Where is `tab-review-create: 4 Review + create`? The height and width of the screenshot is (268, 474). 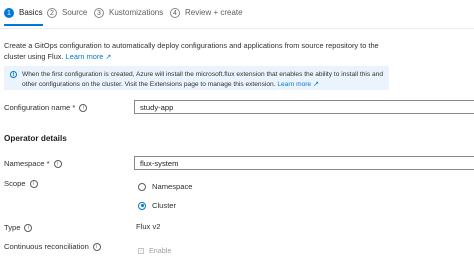 tab-review-create: 4 Review + create is located at coordinates (206, 17).